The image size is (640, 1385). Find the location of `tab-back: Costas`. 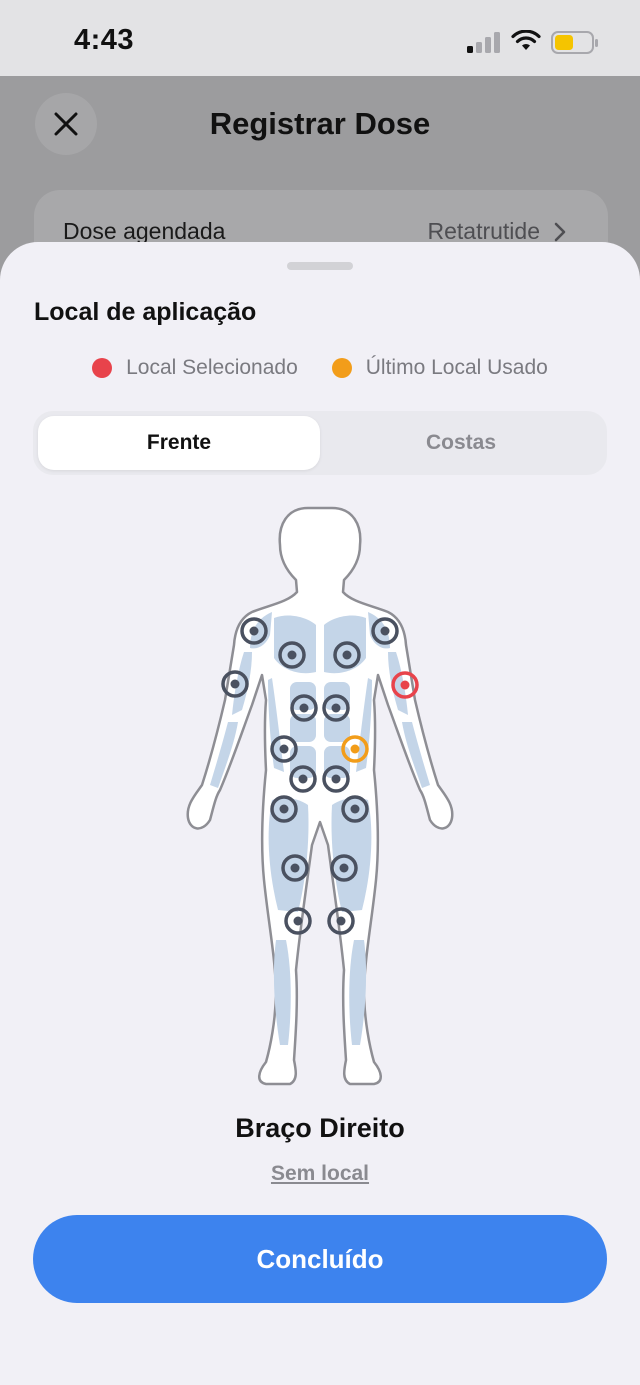

tab-back: Costas is located at coordinates (461, 443).